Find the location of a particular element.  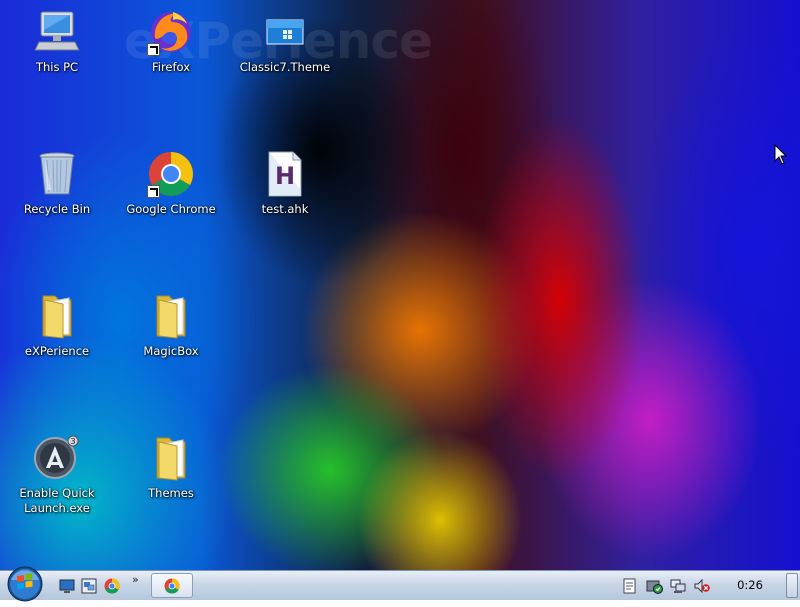

tray-security is located at coordinates (654, 586).